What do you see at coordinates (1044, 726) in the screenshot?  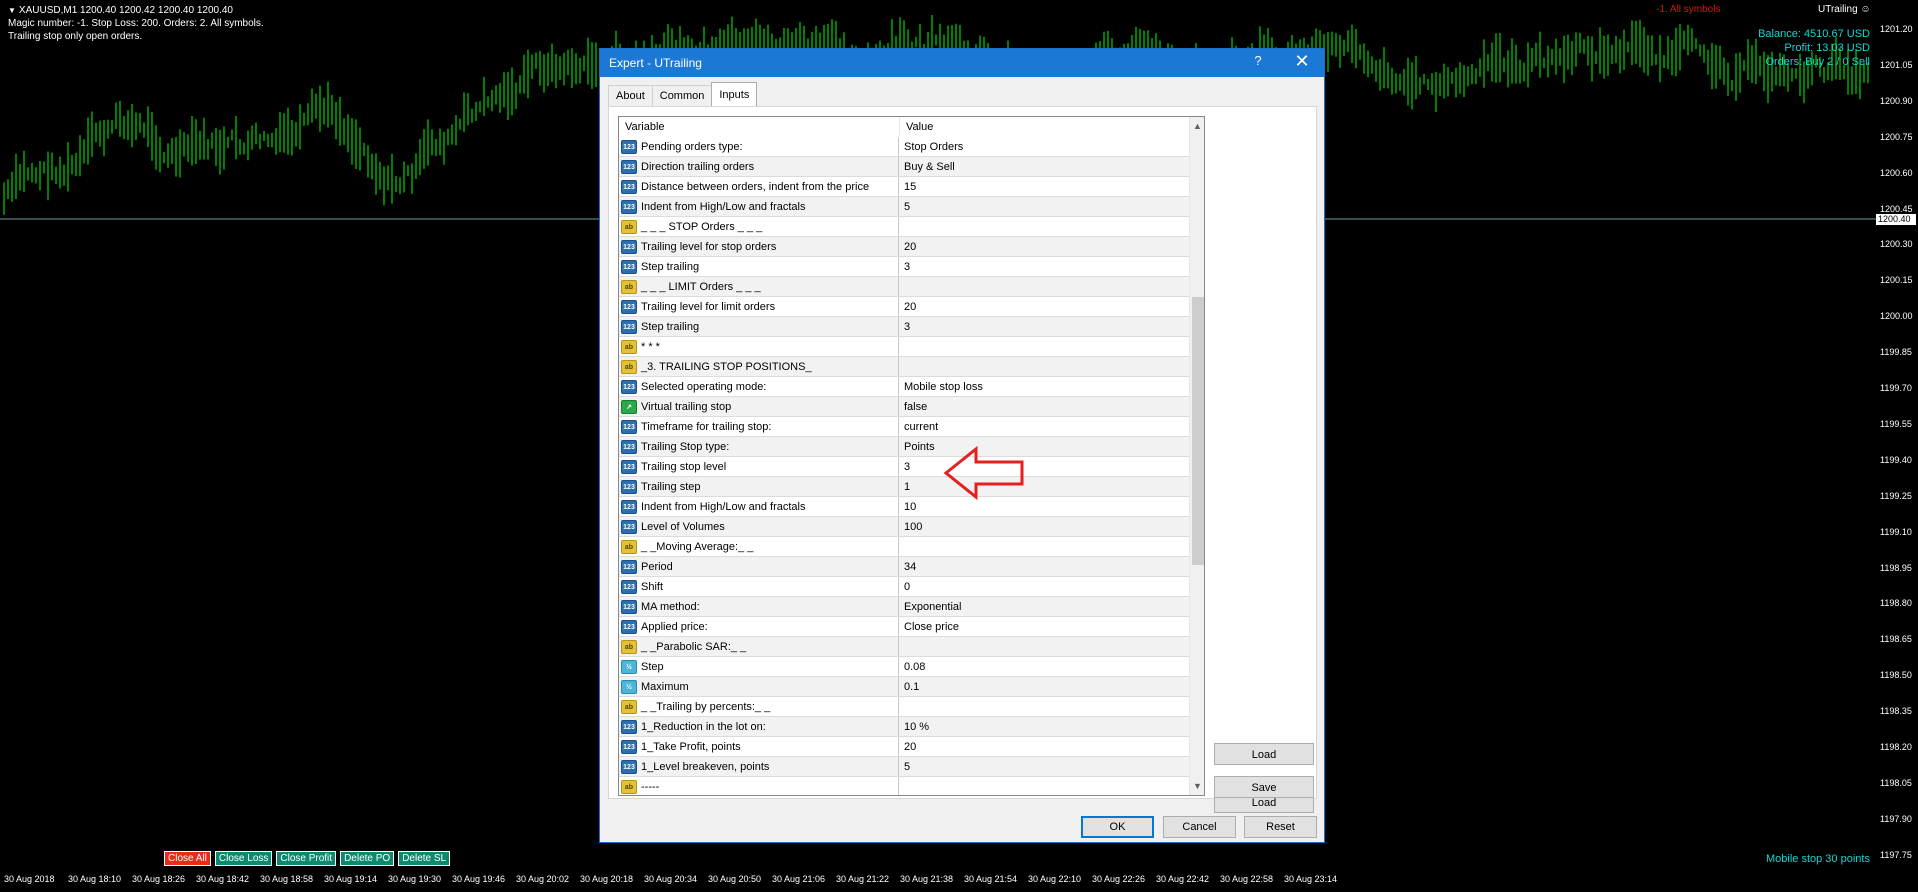 I see `value-cell: 10 %` at bounding box center [1044, 726].